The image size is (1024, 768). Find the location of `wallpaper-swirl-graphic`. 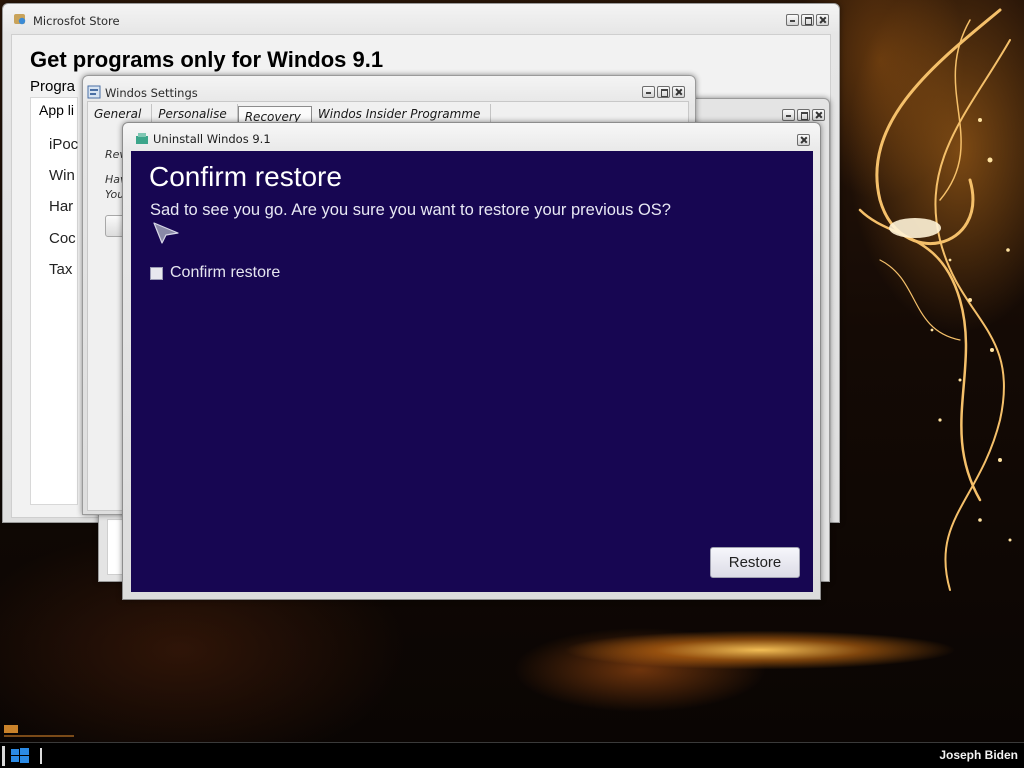

wallpaper-swirl-graphic is located at coordinates (935, 299).